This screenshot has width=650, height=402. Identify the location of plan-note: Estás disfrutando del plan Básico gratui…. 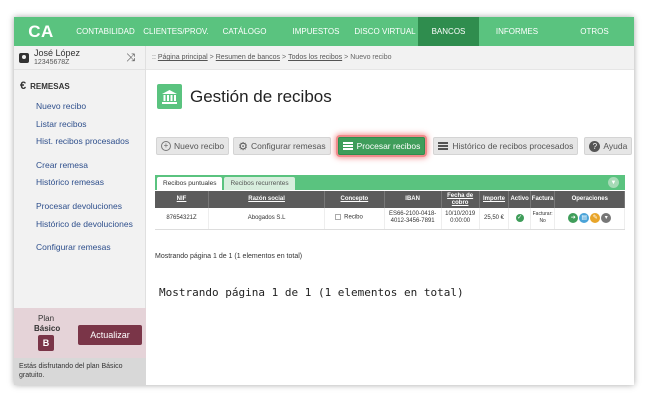
(80, 371).